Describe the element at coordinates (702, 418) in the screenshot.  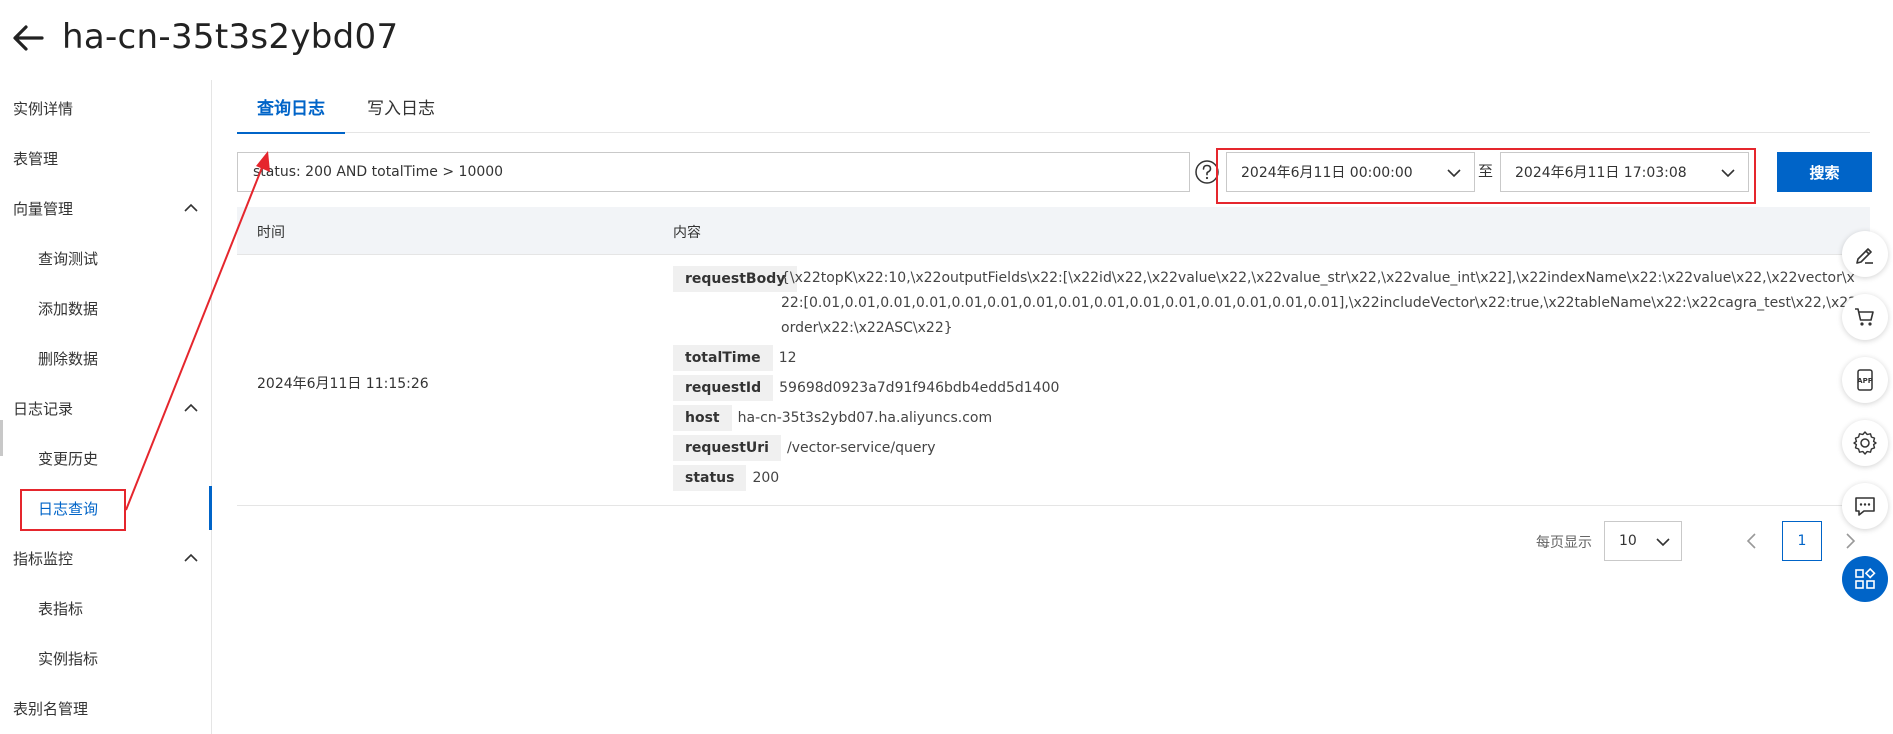
I see `field-key: host` at that location.